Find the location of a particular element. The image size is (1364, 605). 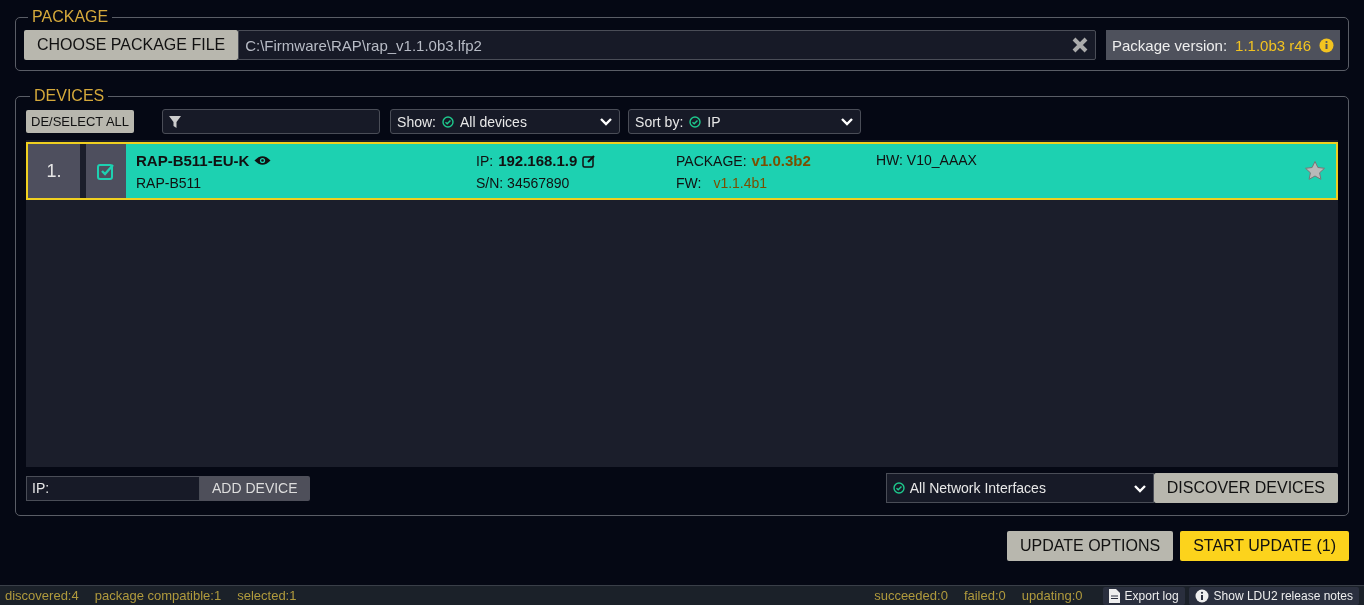

ip-label: IP: is located at coordinates (485, 160).